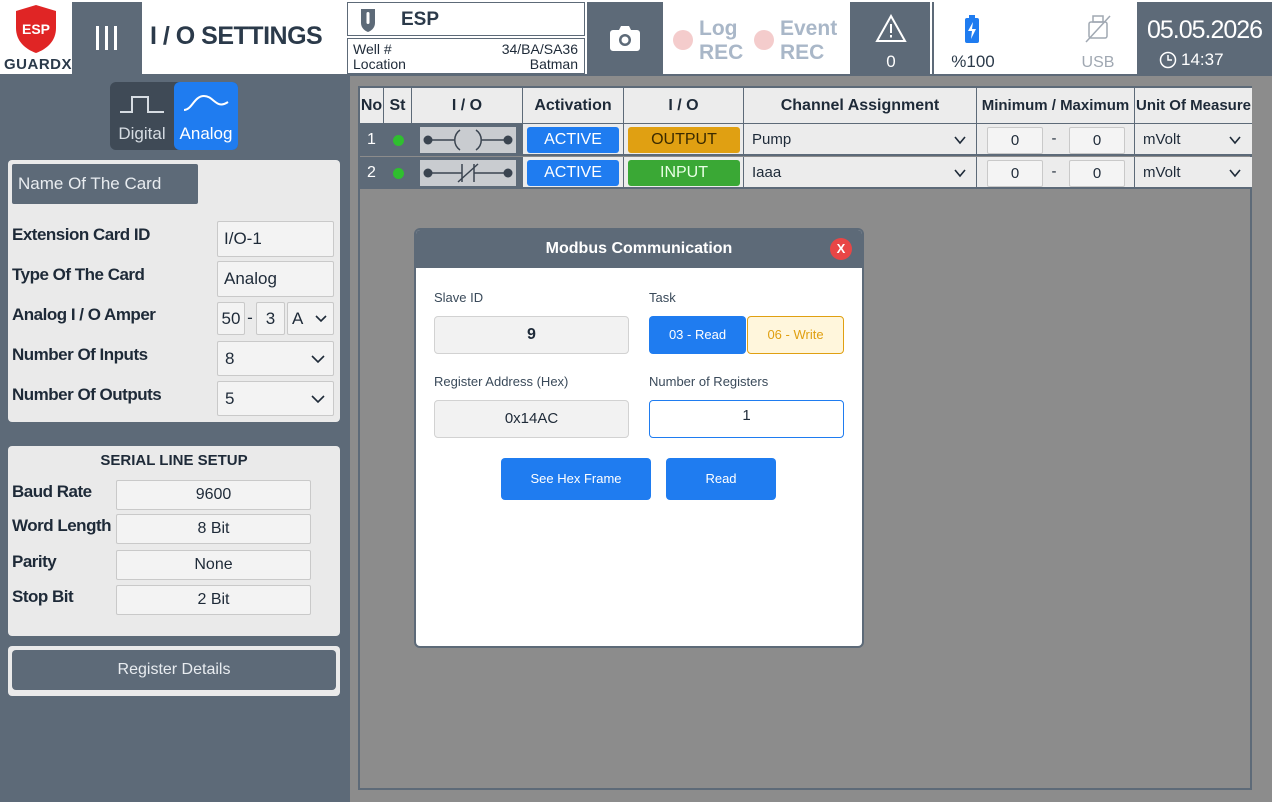  Describe the element at coordinates (105, 184) in the screenshot. I see `card-name-input: Name Of The Card` at that location.